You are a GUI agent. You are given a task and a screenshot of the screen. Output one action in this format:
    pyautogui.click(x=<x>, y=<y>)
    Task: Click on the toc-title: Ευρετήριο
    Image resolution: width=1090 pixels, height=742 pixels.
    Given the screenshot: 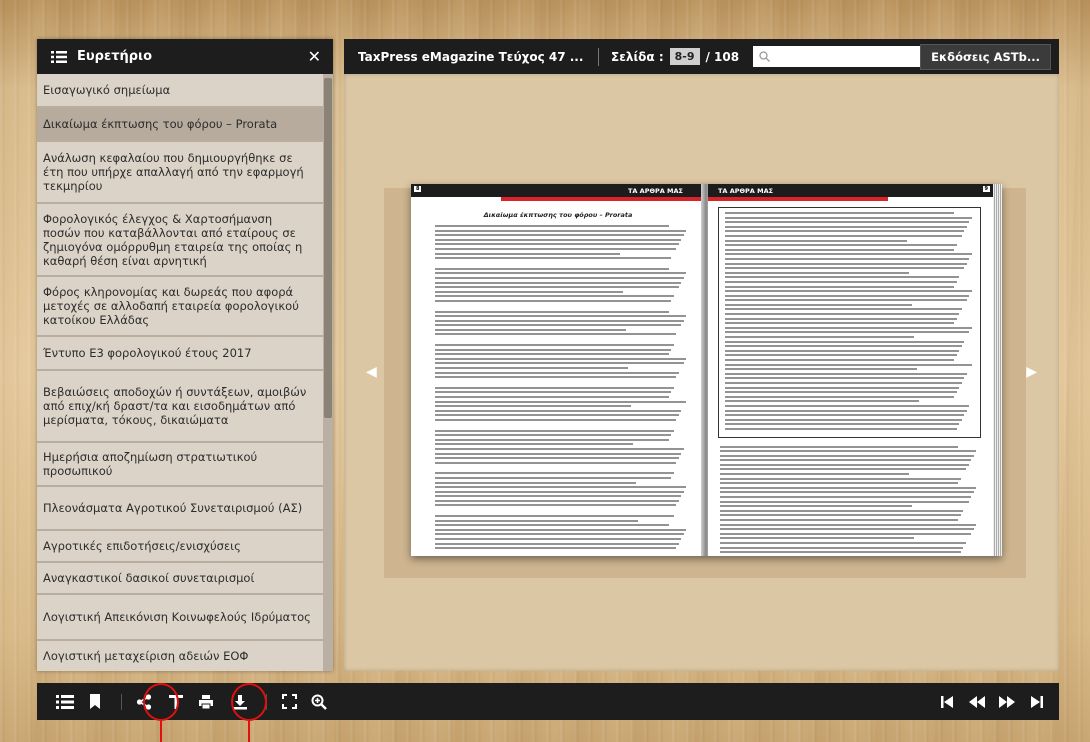 What is the action you would take?
    pyautogui.click(x=115, y=56)
    